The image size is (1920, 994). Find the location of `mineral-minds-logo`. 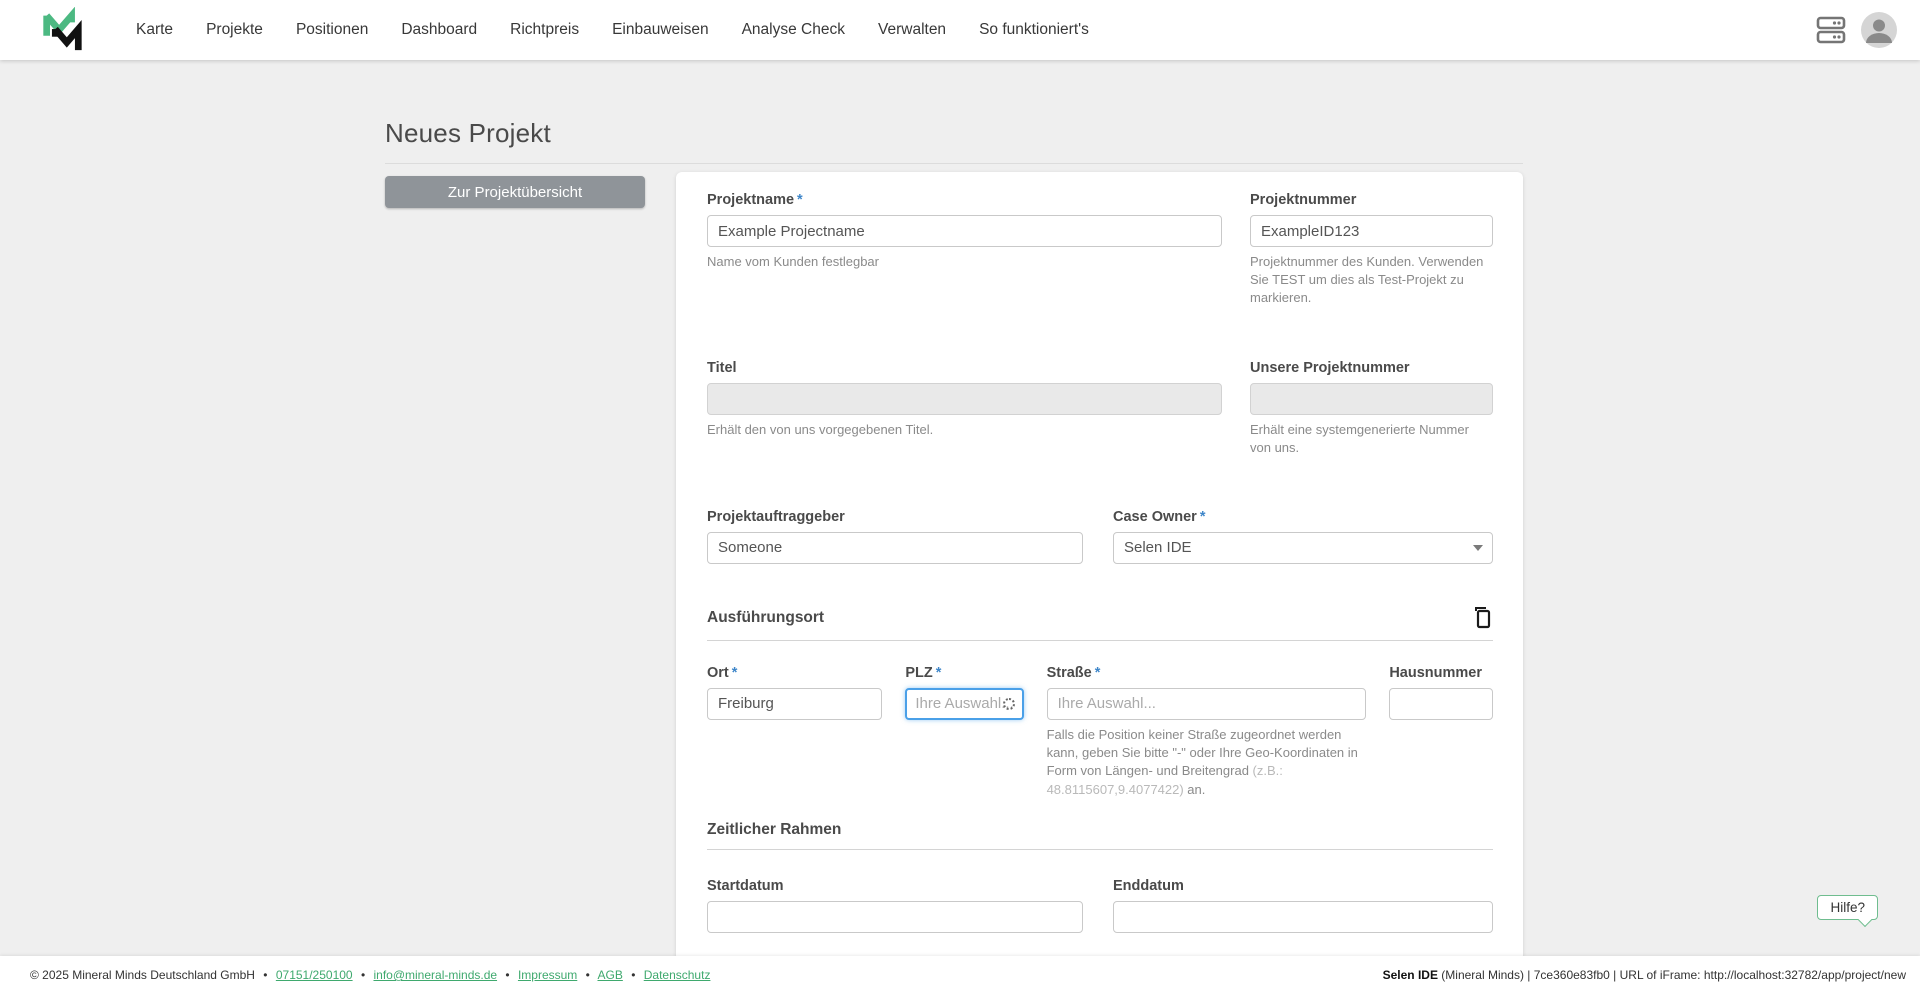

mineral-minds-logo is located at coordinates (62, 30).